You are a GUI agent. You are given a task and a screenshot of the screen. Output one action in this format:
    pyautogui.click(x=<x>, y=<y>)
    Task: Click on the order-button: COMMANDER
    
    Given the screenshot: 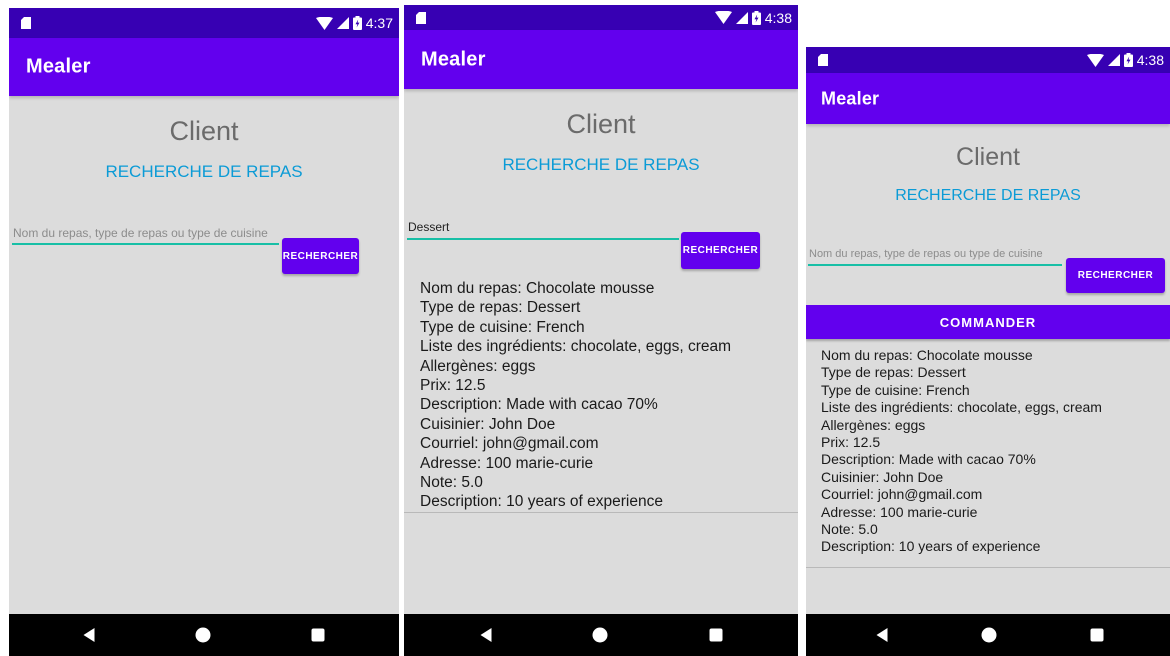 What is the action you would take?
    pyautogui.click(x=988, y=322)
    